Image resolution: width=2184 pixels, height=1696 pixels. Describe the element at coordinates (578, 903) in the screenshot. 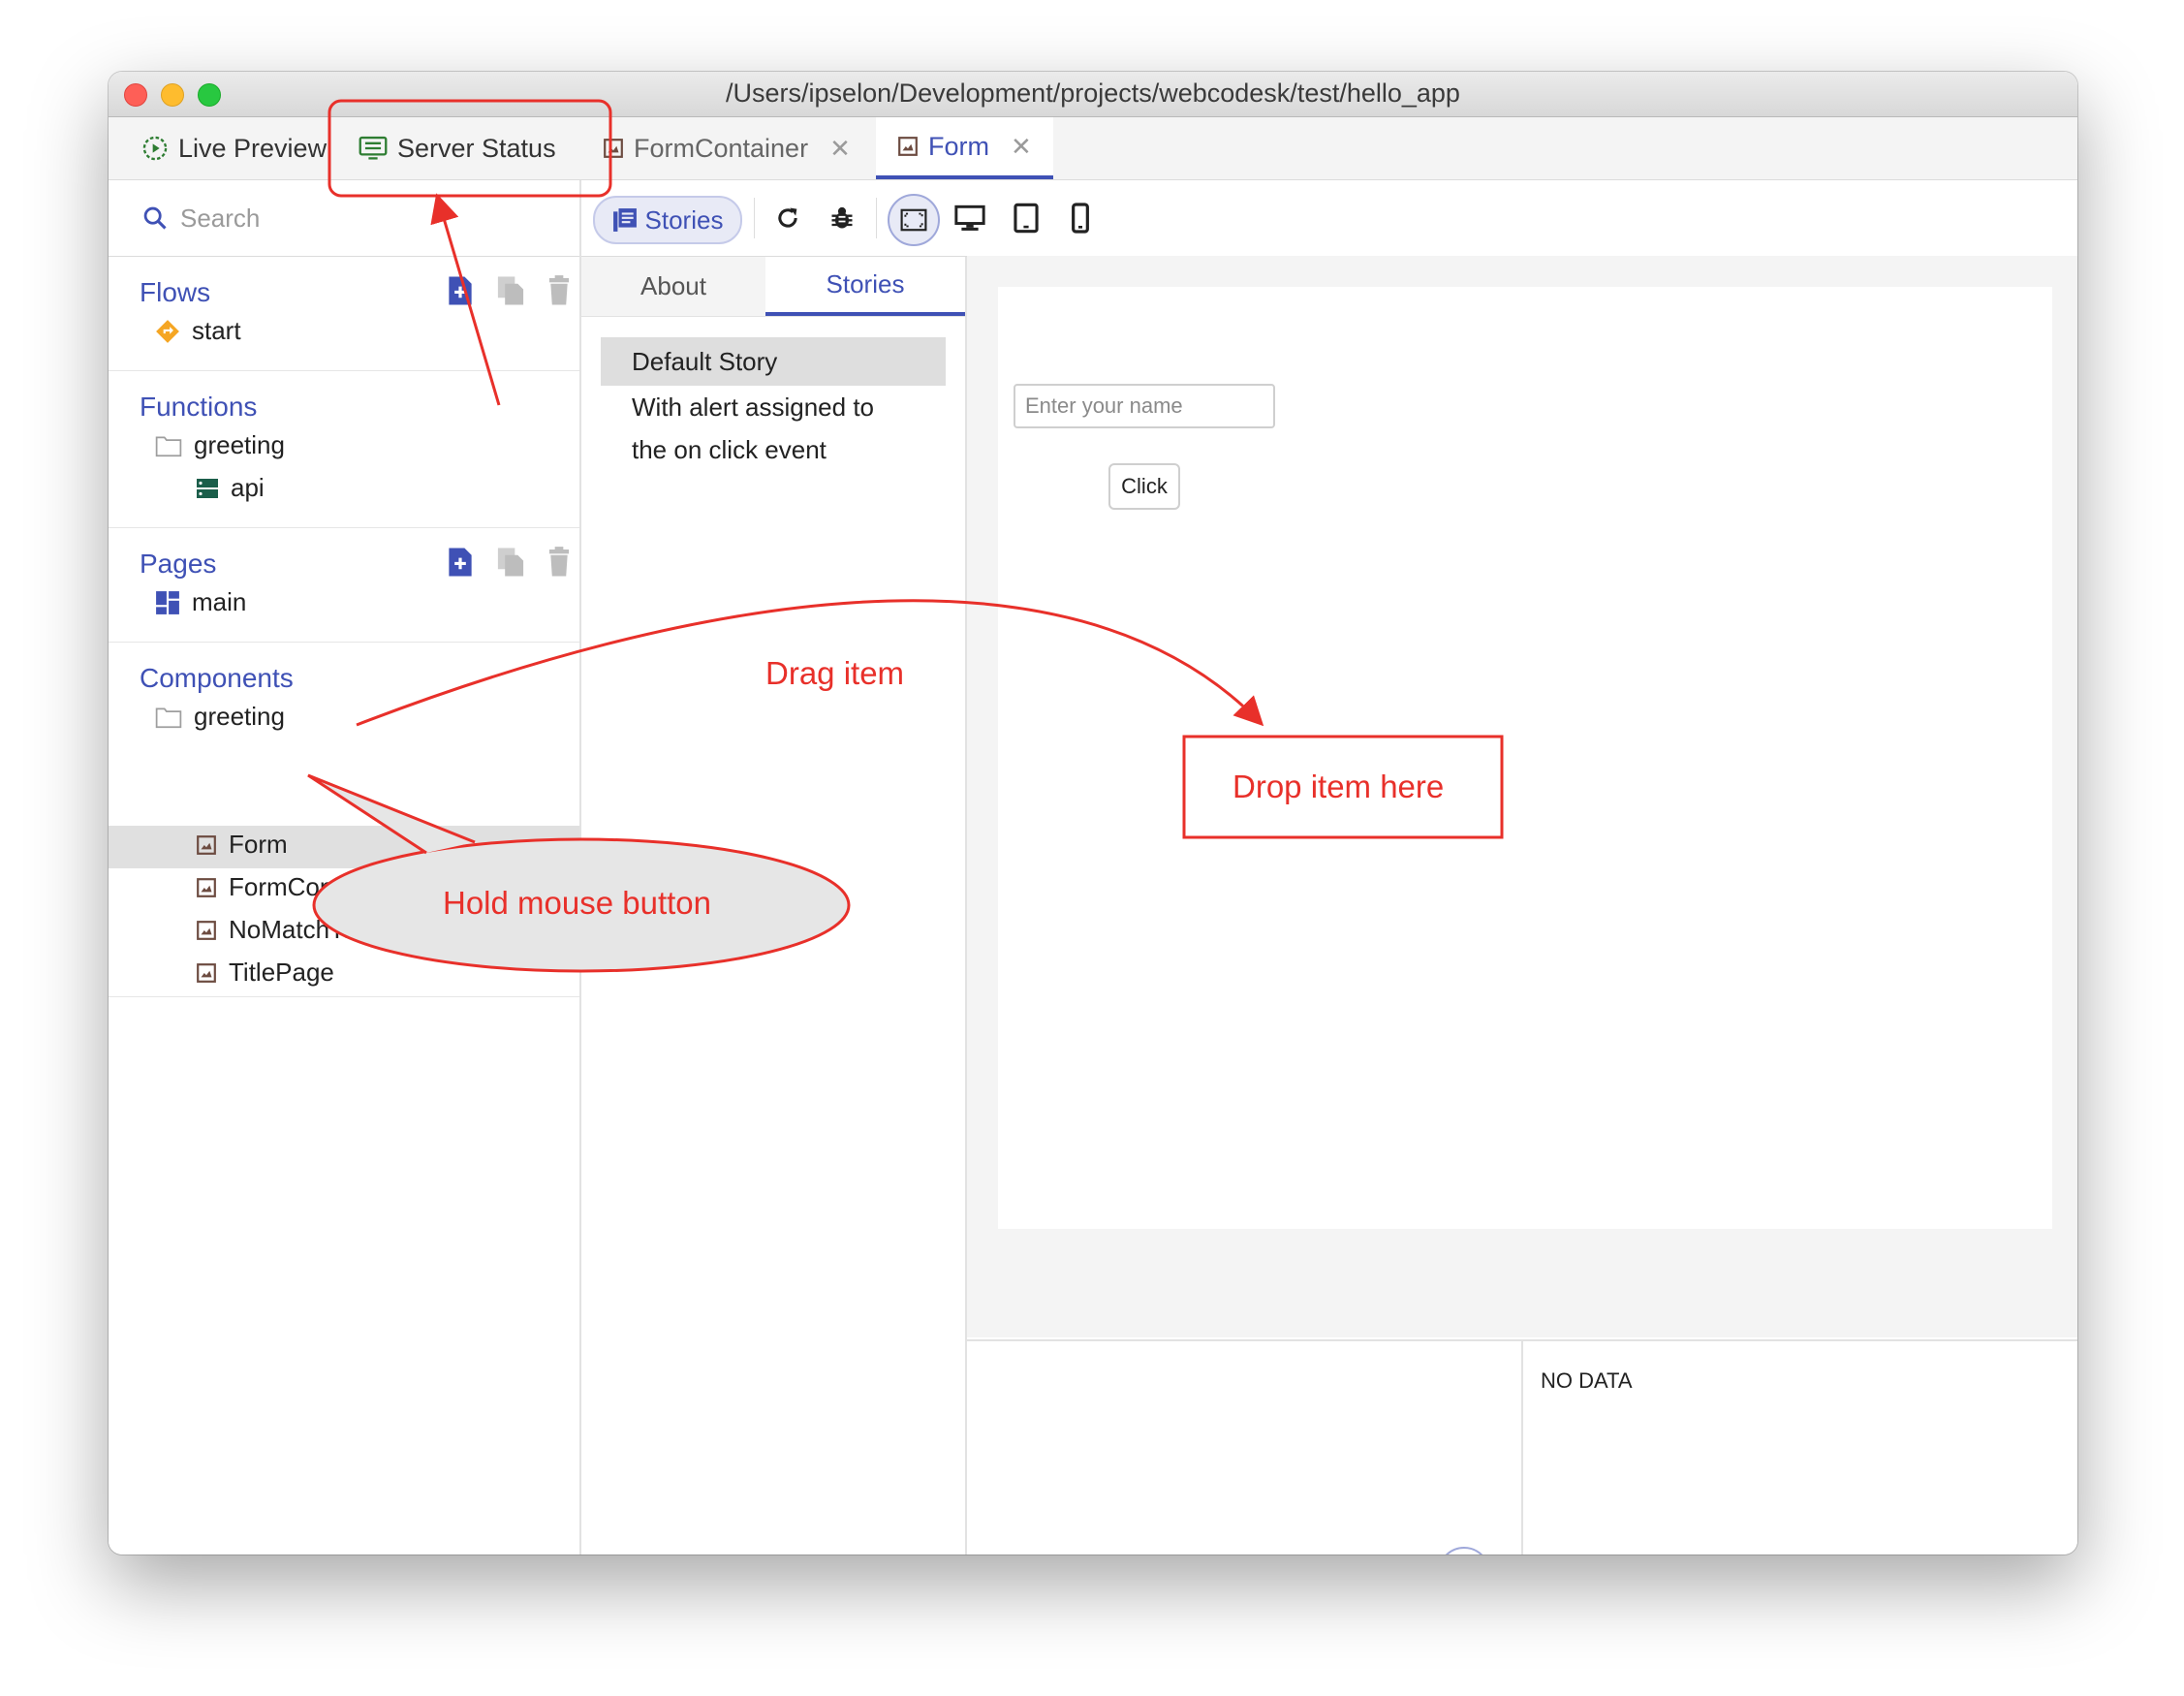

I see `hold-mouse-label: Hold mouse button` at that location.